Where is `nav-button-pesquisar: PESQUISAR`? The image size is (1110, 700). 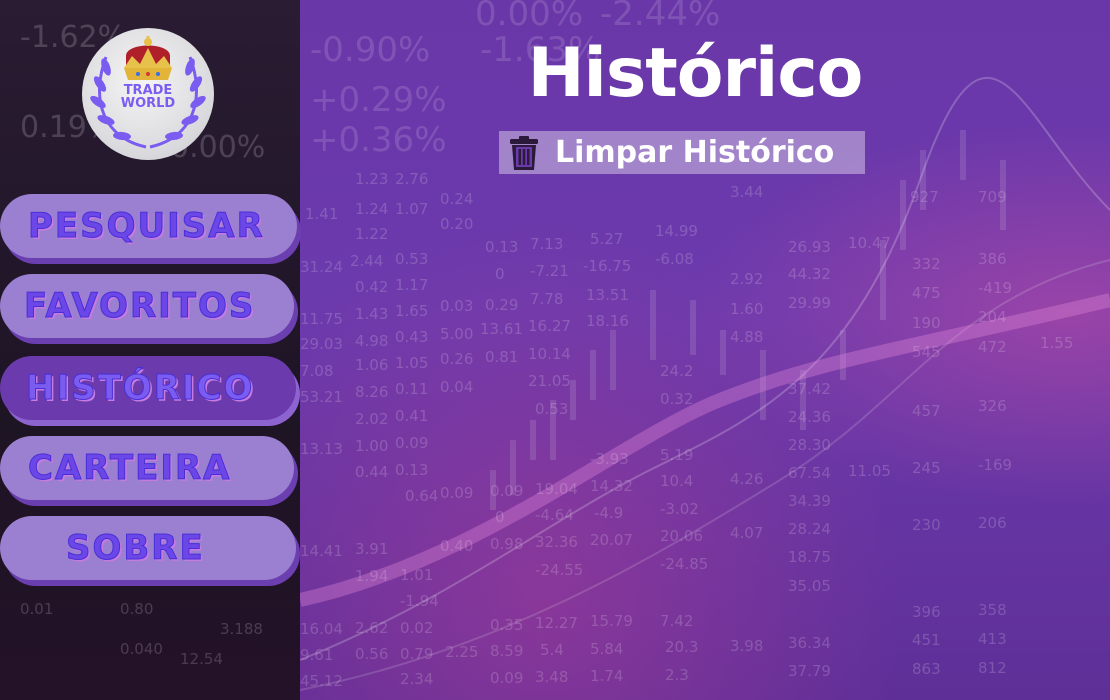
nav-button-pesquisar: PESQUISAR is located at coordinates (148, 226).